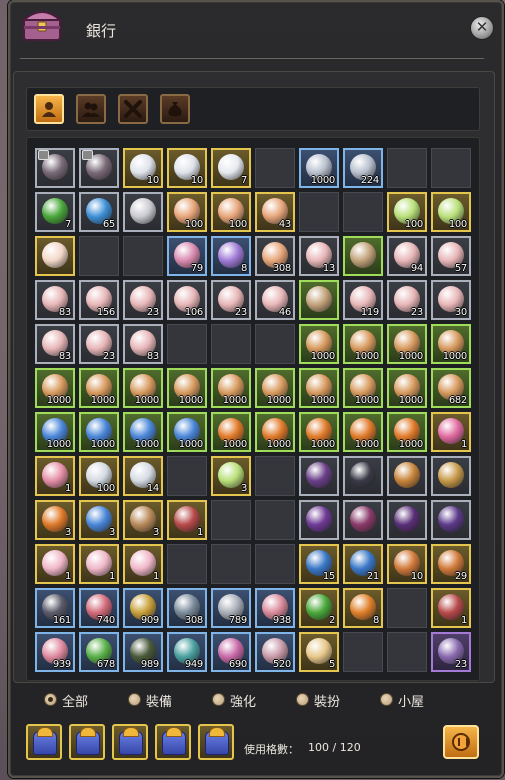 This screenshot has height=780, width=505. Describe the element at coordinates (99, 608) in the screenshot. I see `item-slot: 740` at that location.